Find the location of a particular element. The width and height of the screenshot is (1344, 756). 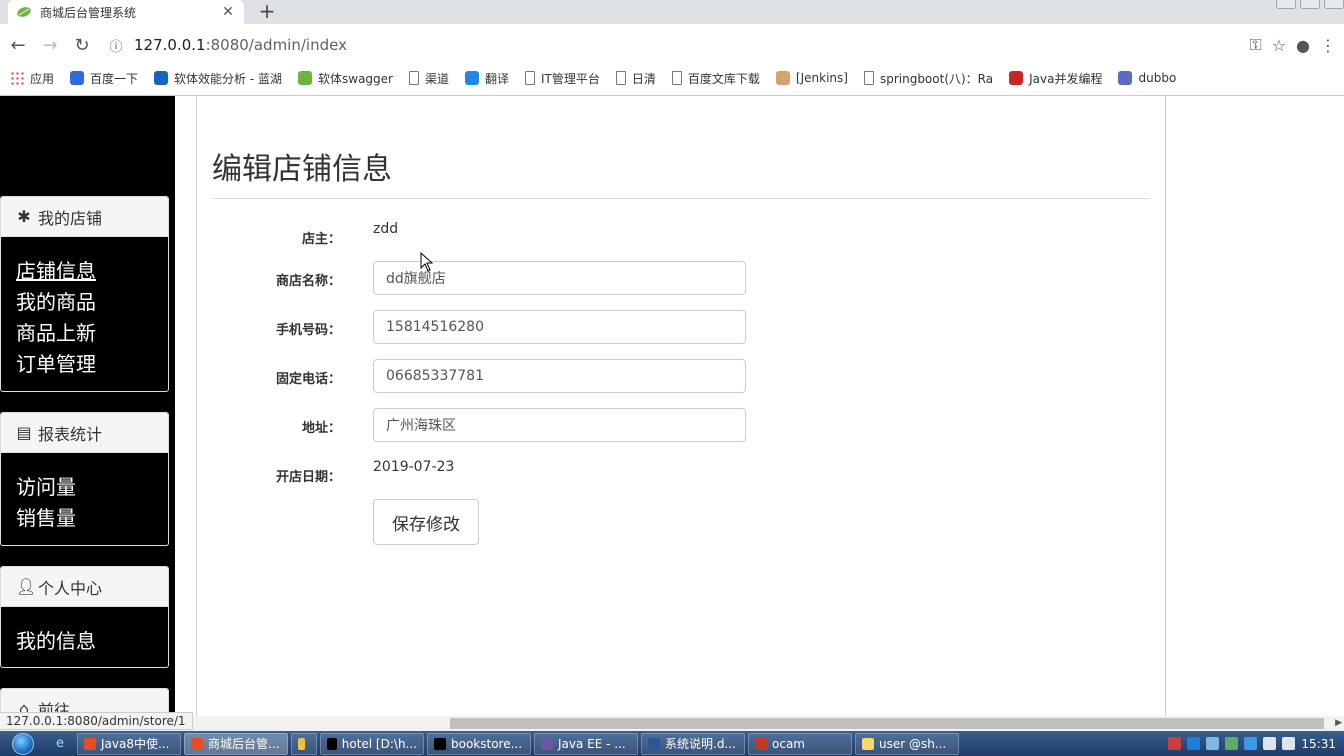

sidebar-link-new-products: 商品上新 is located at coordinates (84, 333).